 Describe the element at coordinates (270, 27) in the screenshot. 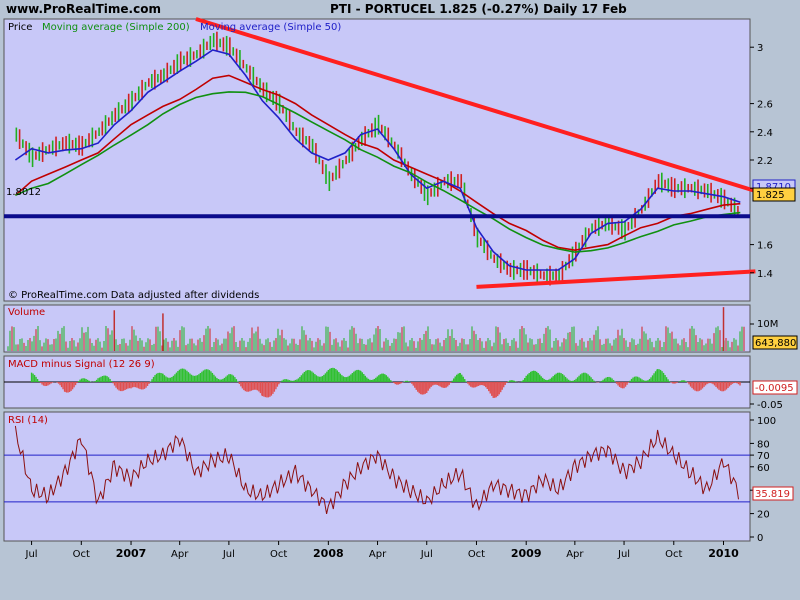

I see `legend-ma50: Moving average (Simple 50)` at that location.